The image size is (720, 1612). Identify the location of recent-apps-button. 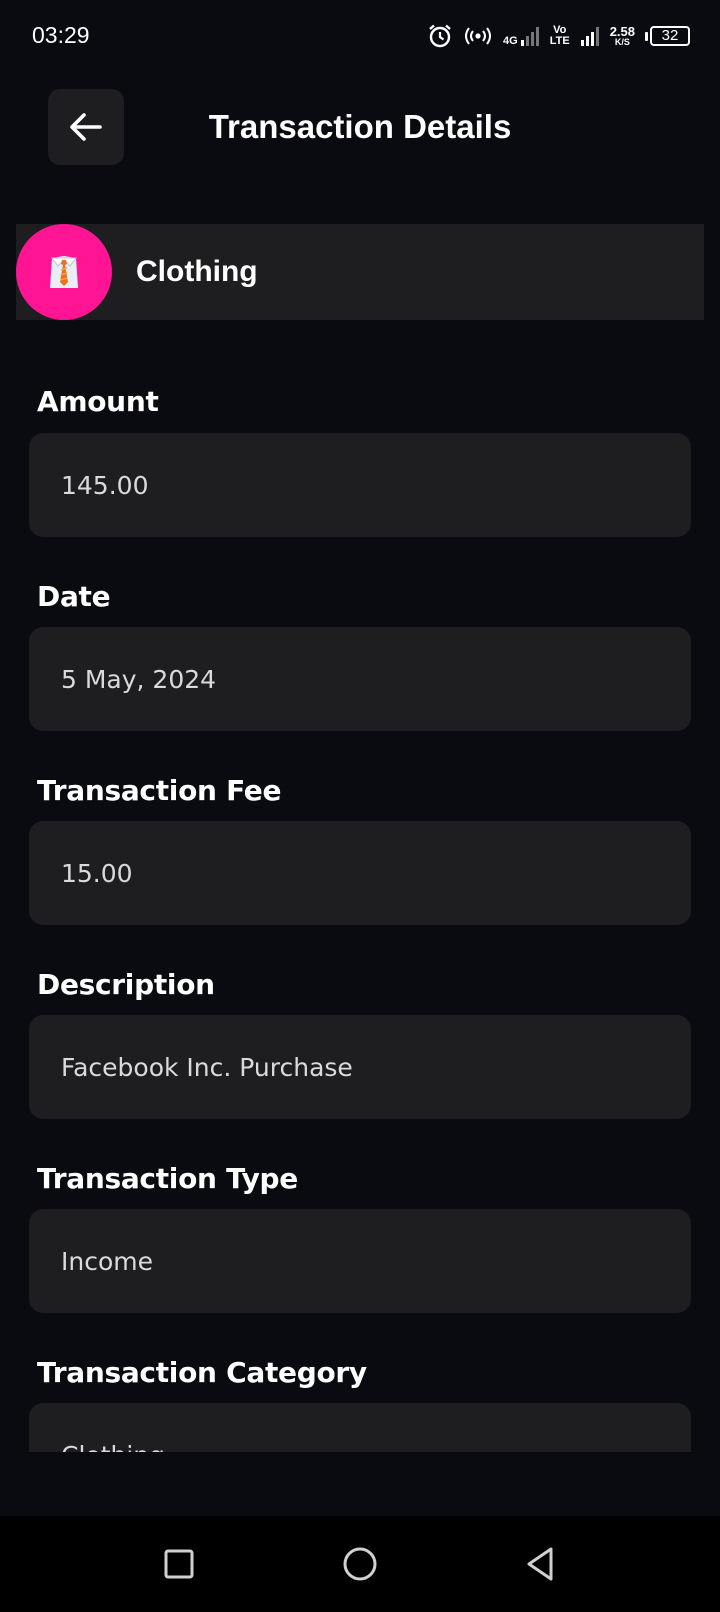
(179, 1564).